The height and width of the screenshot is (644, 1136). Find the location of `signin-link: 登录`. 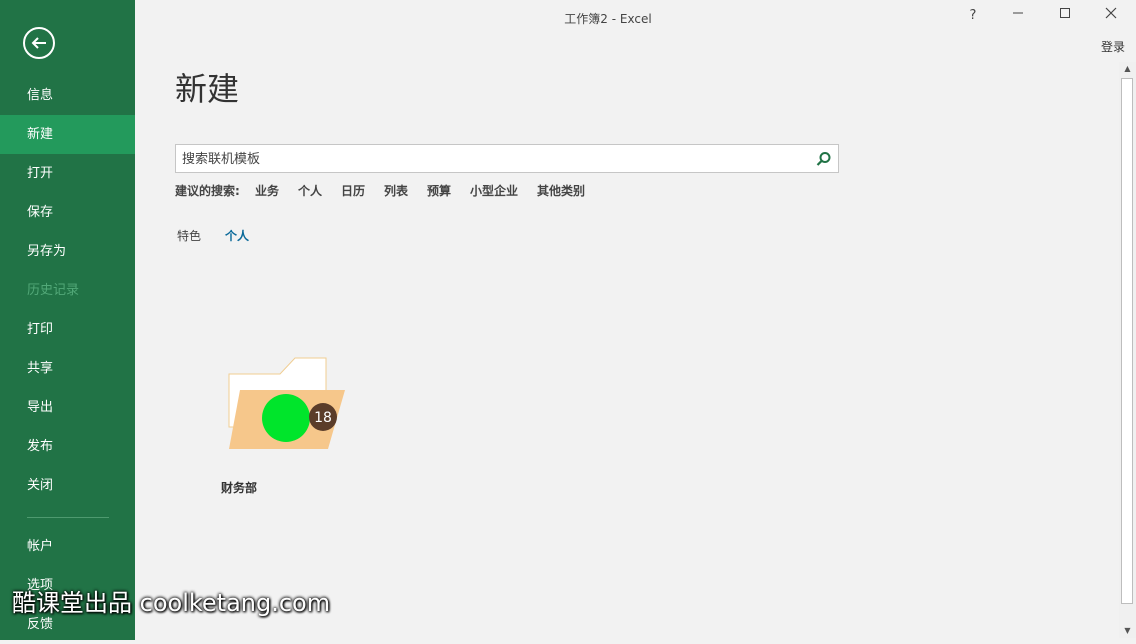

signin-link: 登录 is located at coordinates (1113, 46).